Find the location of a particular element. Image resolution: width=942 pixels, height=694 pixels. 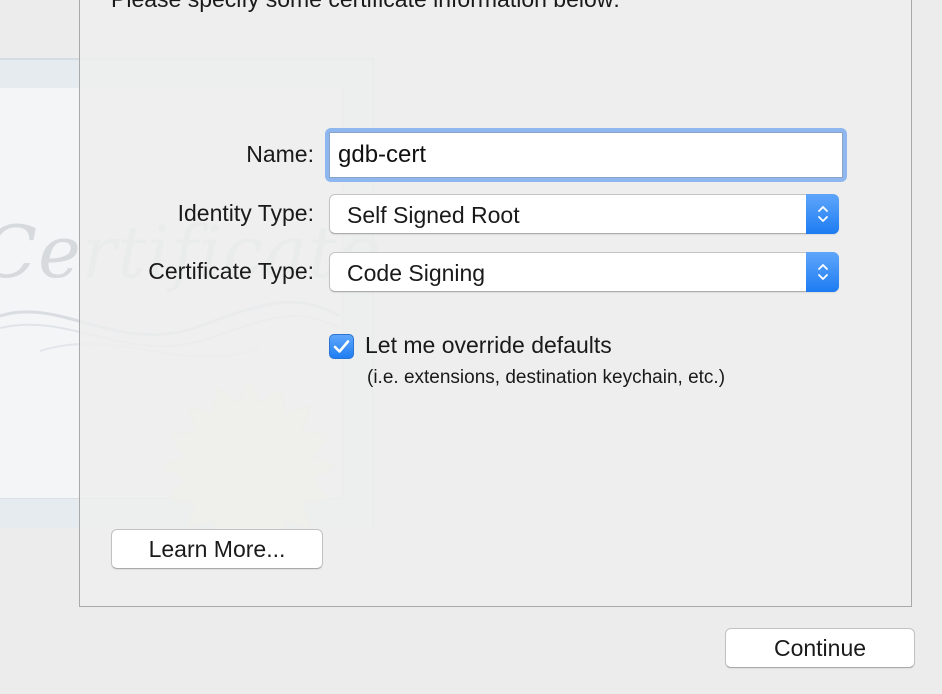

identity-type-label: Identity Type: is located at coordinates (245, 213).